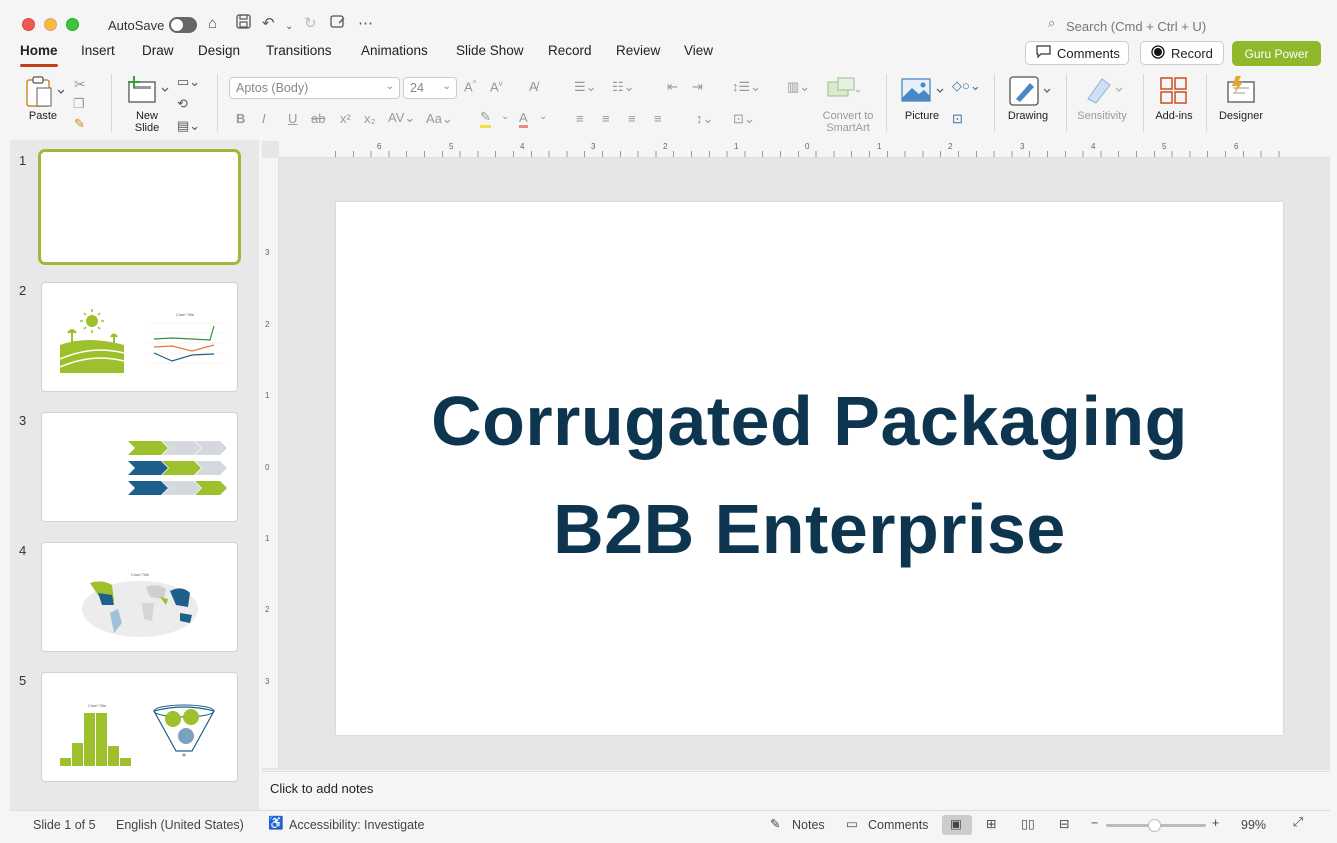 The width and height of the screenshot is (1337, 843). Describe the element at coordinates (898, 825) in the screenshot. I see `comments-toggle: Comments` at that location.